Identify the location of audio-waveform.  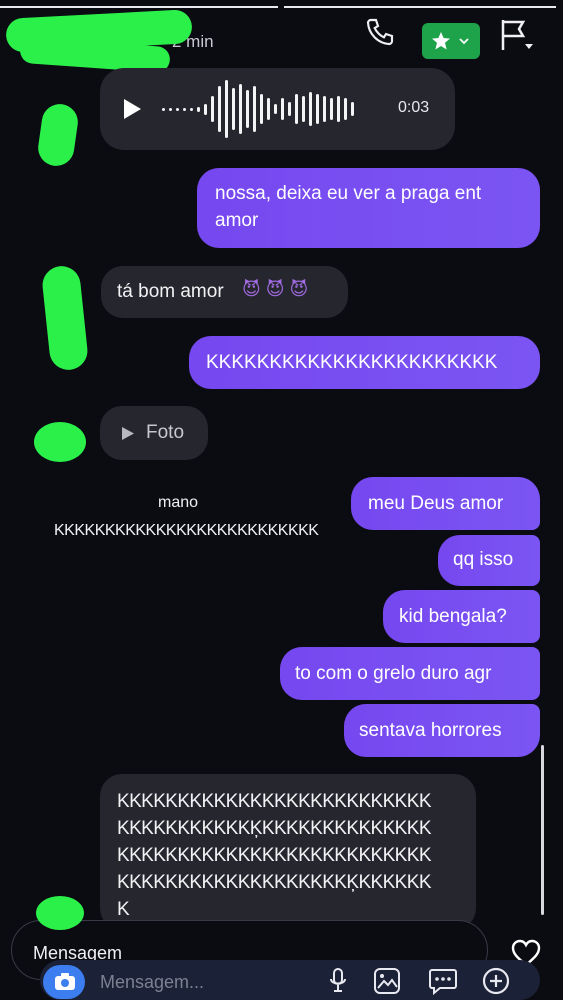
(282, 109).